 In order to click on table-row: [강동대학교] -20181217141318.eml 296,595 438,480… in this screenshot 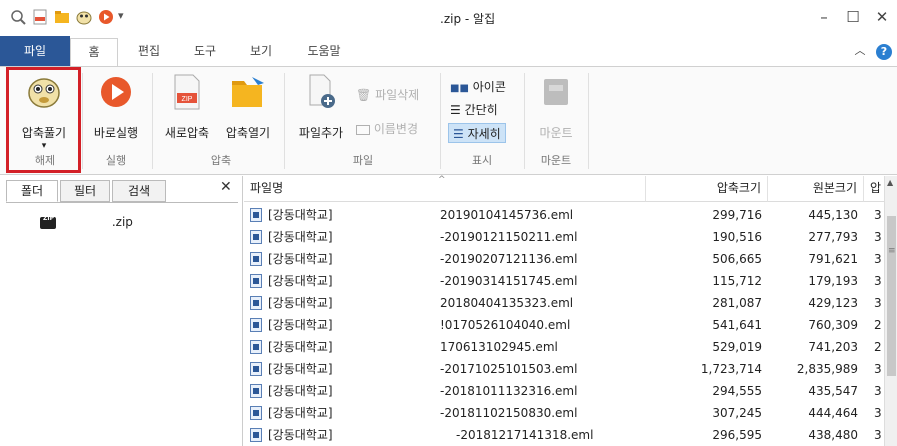, I will do `click(564, 435)`.